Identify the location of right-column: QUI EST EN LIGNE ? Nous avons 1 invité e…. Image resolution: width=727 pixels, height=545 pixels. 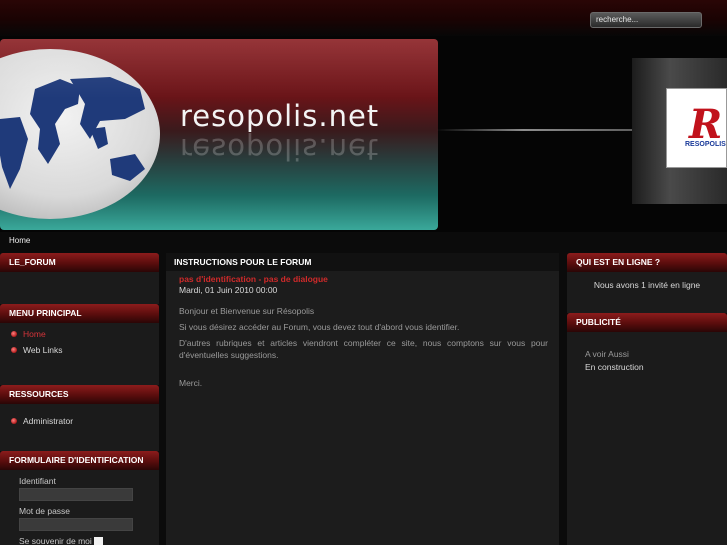
(647, 399).